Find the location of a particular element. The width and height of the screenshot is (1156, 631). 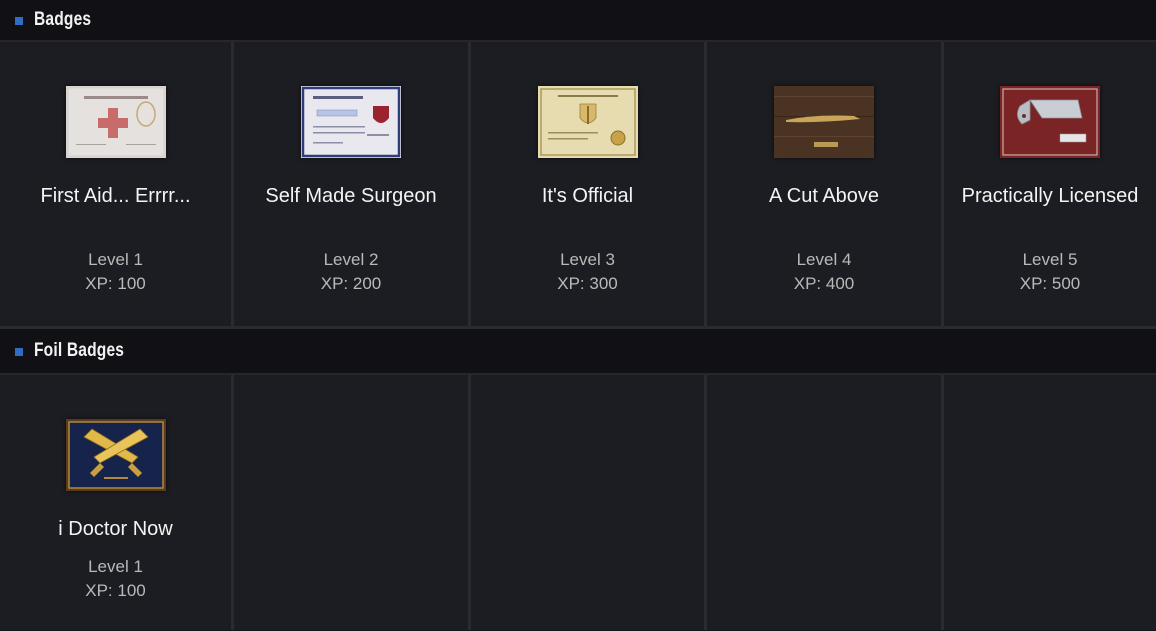

badge-card: Self Made Surgeon Level 2 XP: 200 is located at coordinates (352, 184).